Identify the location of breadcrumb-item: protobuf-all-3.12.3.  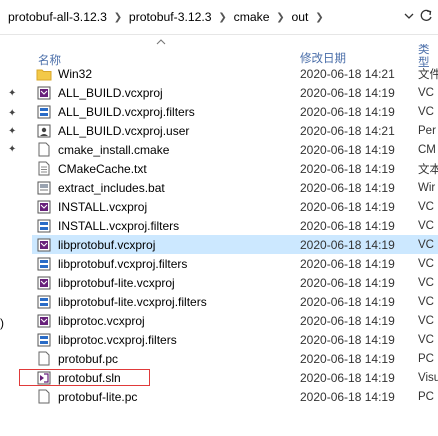
(57, 17).